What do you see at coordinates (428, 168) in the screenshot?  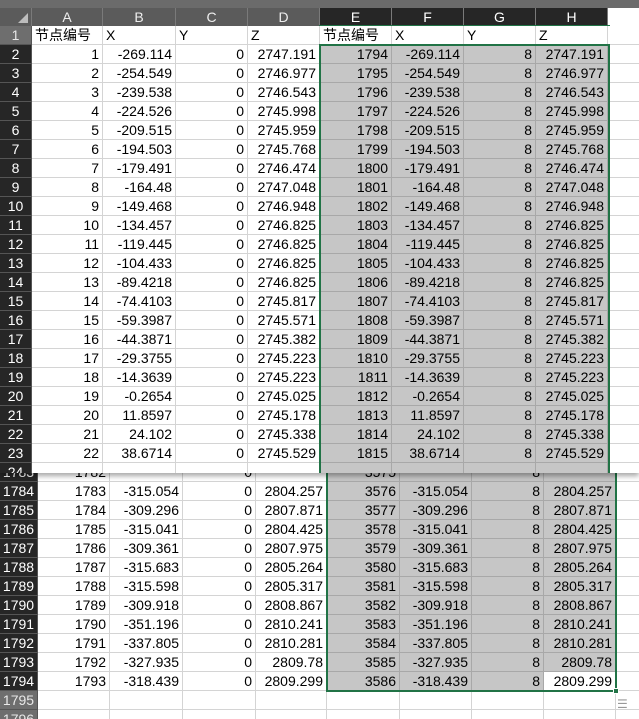 I see `cell-F: -179.491` at bounding box center [428, 168].